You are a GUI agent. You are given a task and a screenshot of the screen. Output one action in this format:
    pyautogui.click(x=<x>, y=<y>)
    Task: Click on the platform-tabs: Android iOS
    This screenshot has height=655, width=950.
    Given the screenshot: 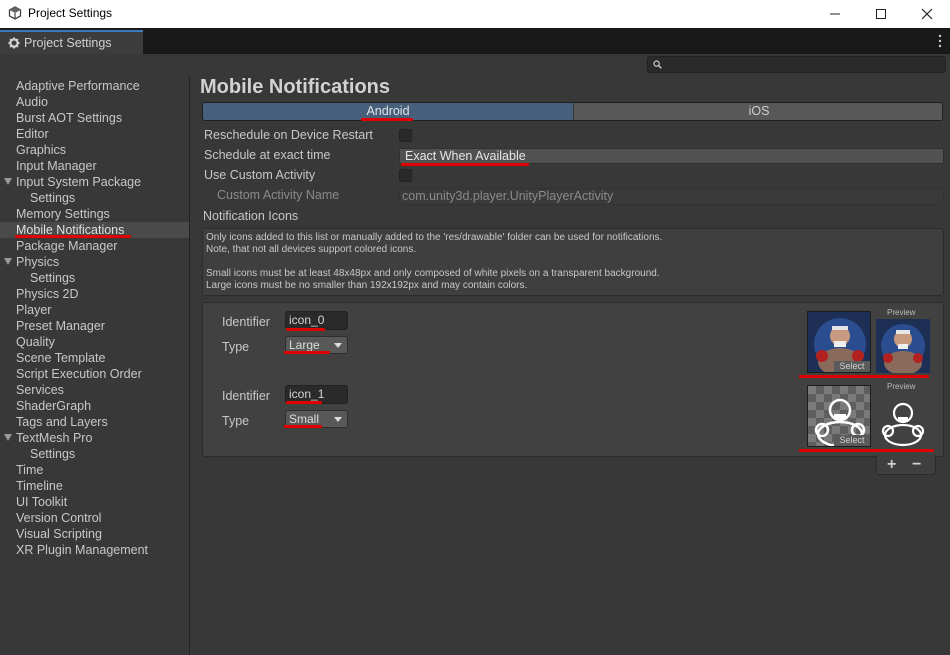 What is the action you would take?
    pyautogui.click(x=572, y=111)
    